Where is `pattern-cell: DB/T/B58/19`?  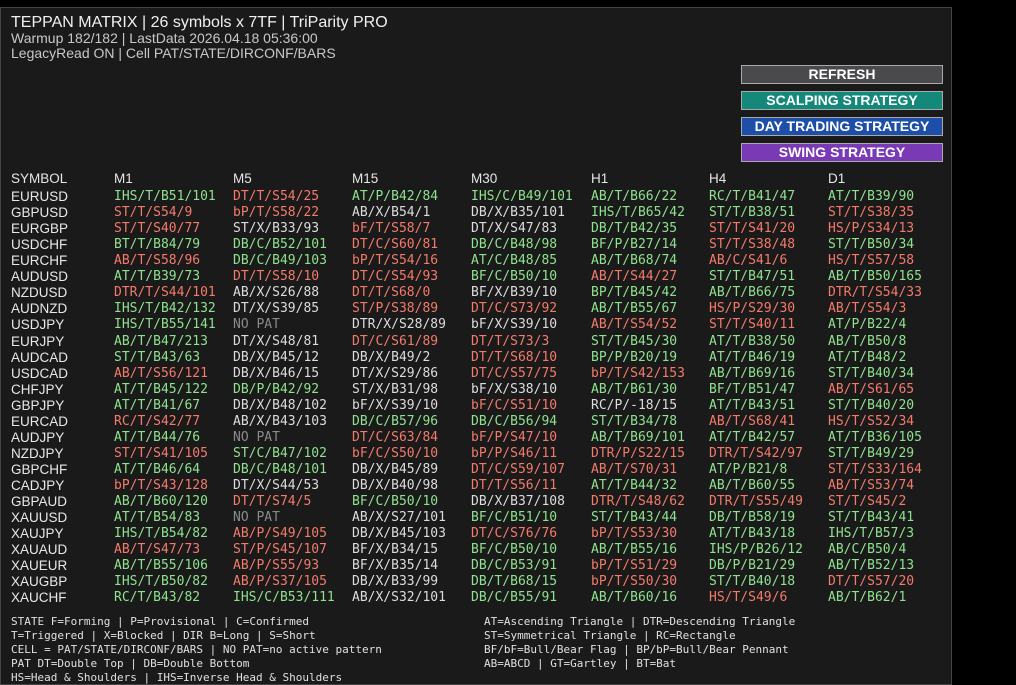 pattern-cell: DB/T/B58/19 is located at coordinates (752, 517).